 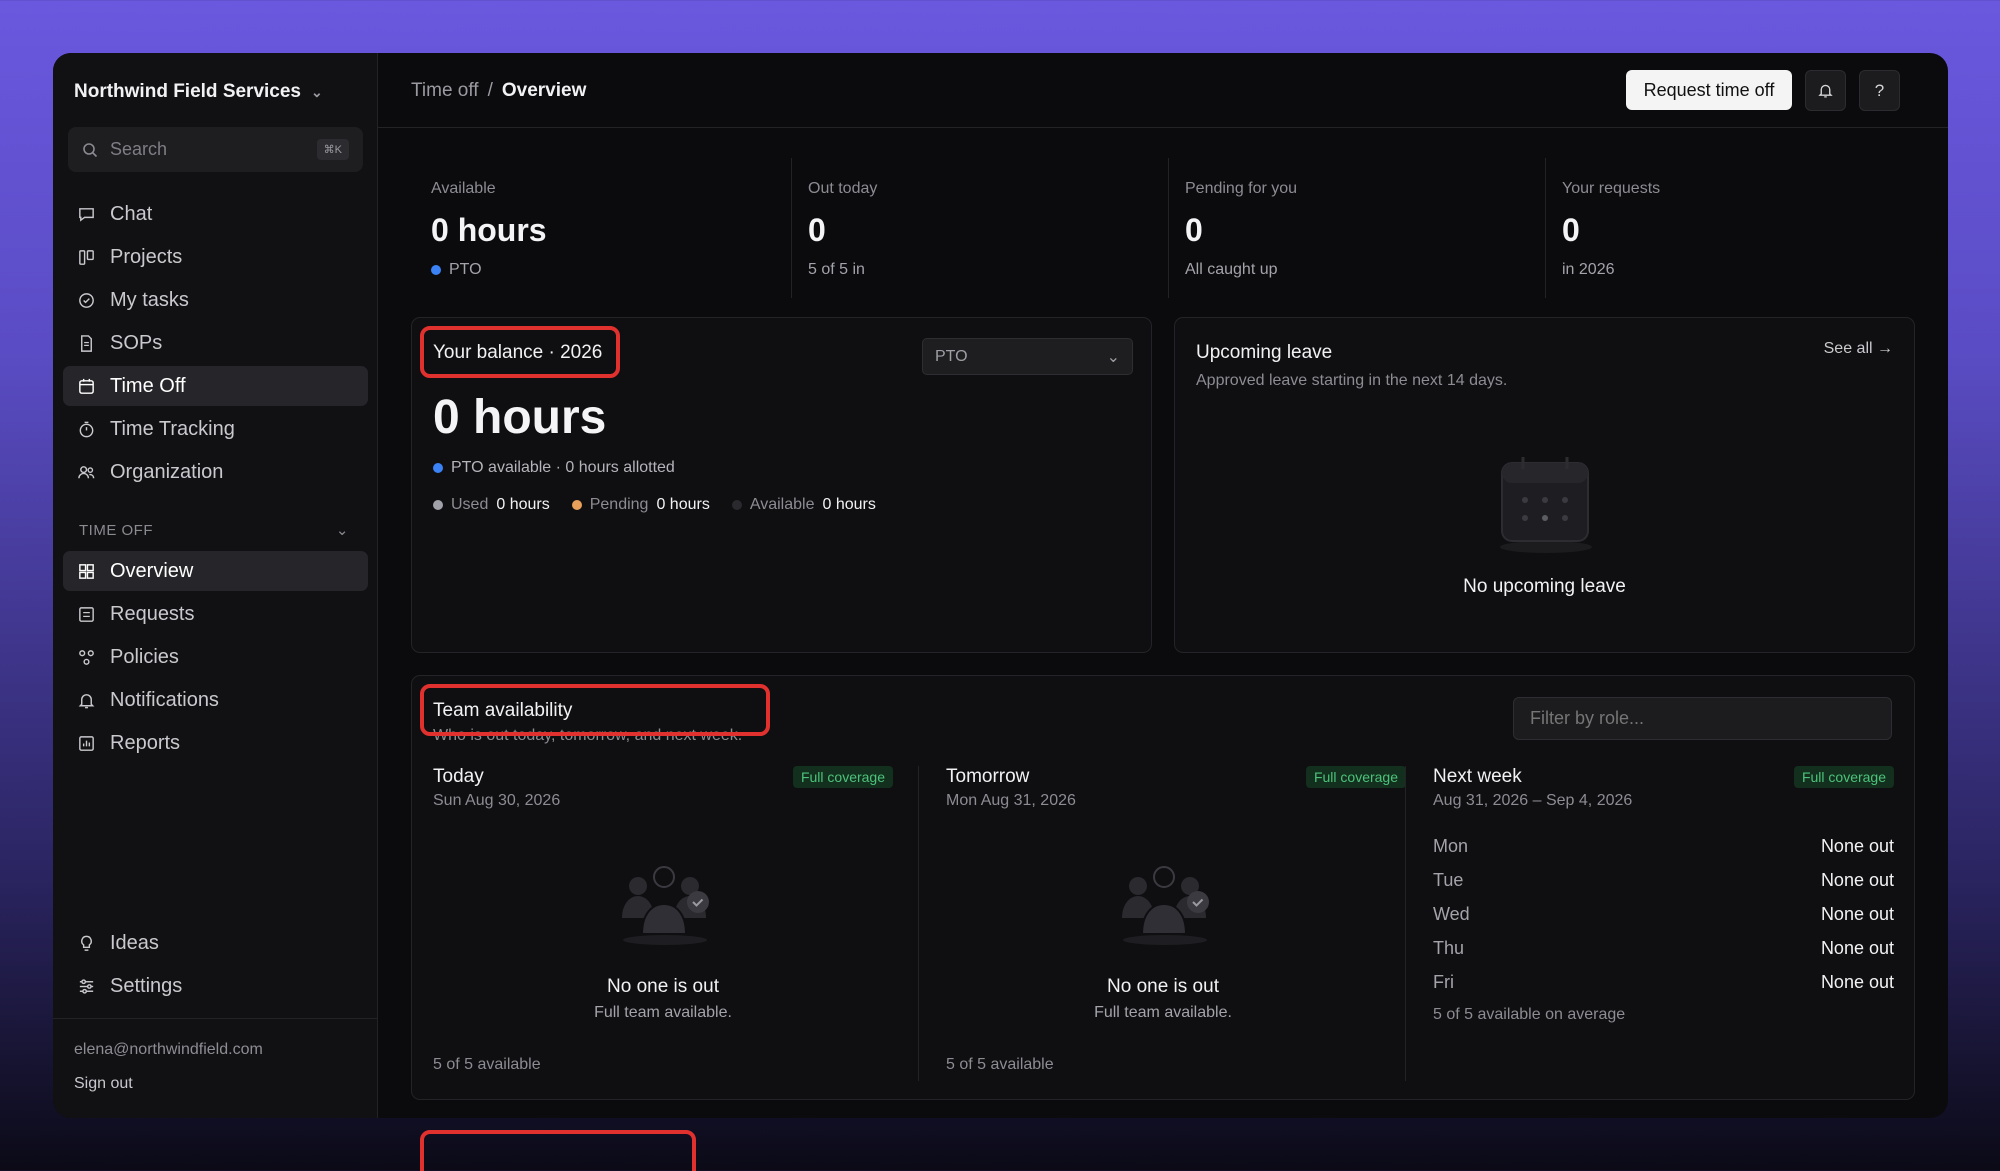 What do you see at coordinates (470, 504) in the screenshot?
I see `used-label: Used` at bounding box center [470, 504].